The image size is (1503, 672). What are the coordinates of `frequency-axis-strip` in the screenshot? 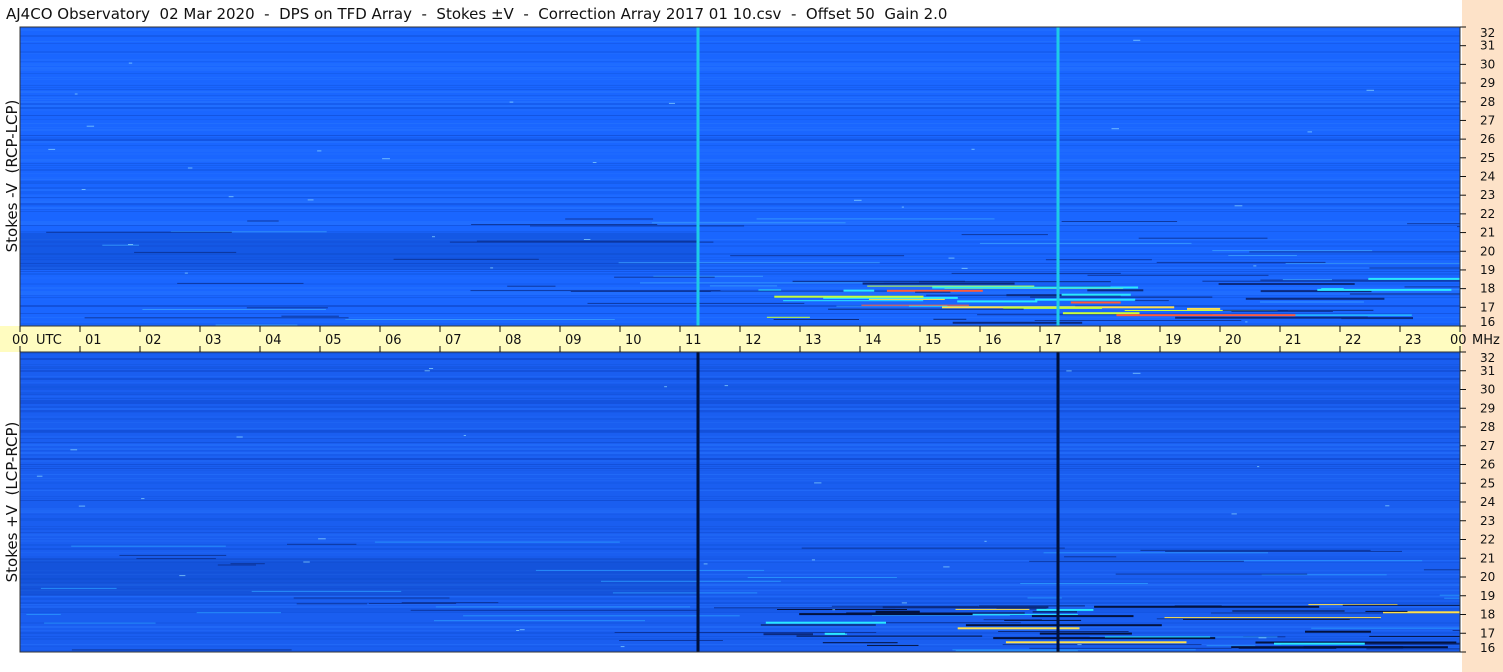 It's located at (1482, 336).